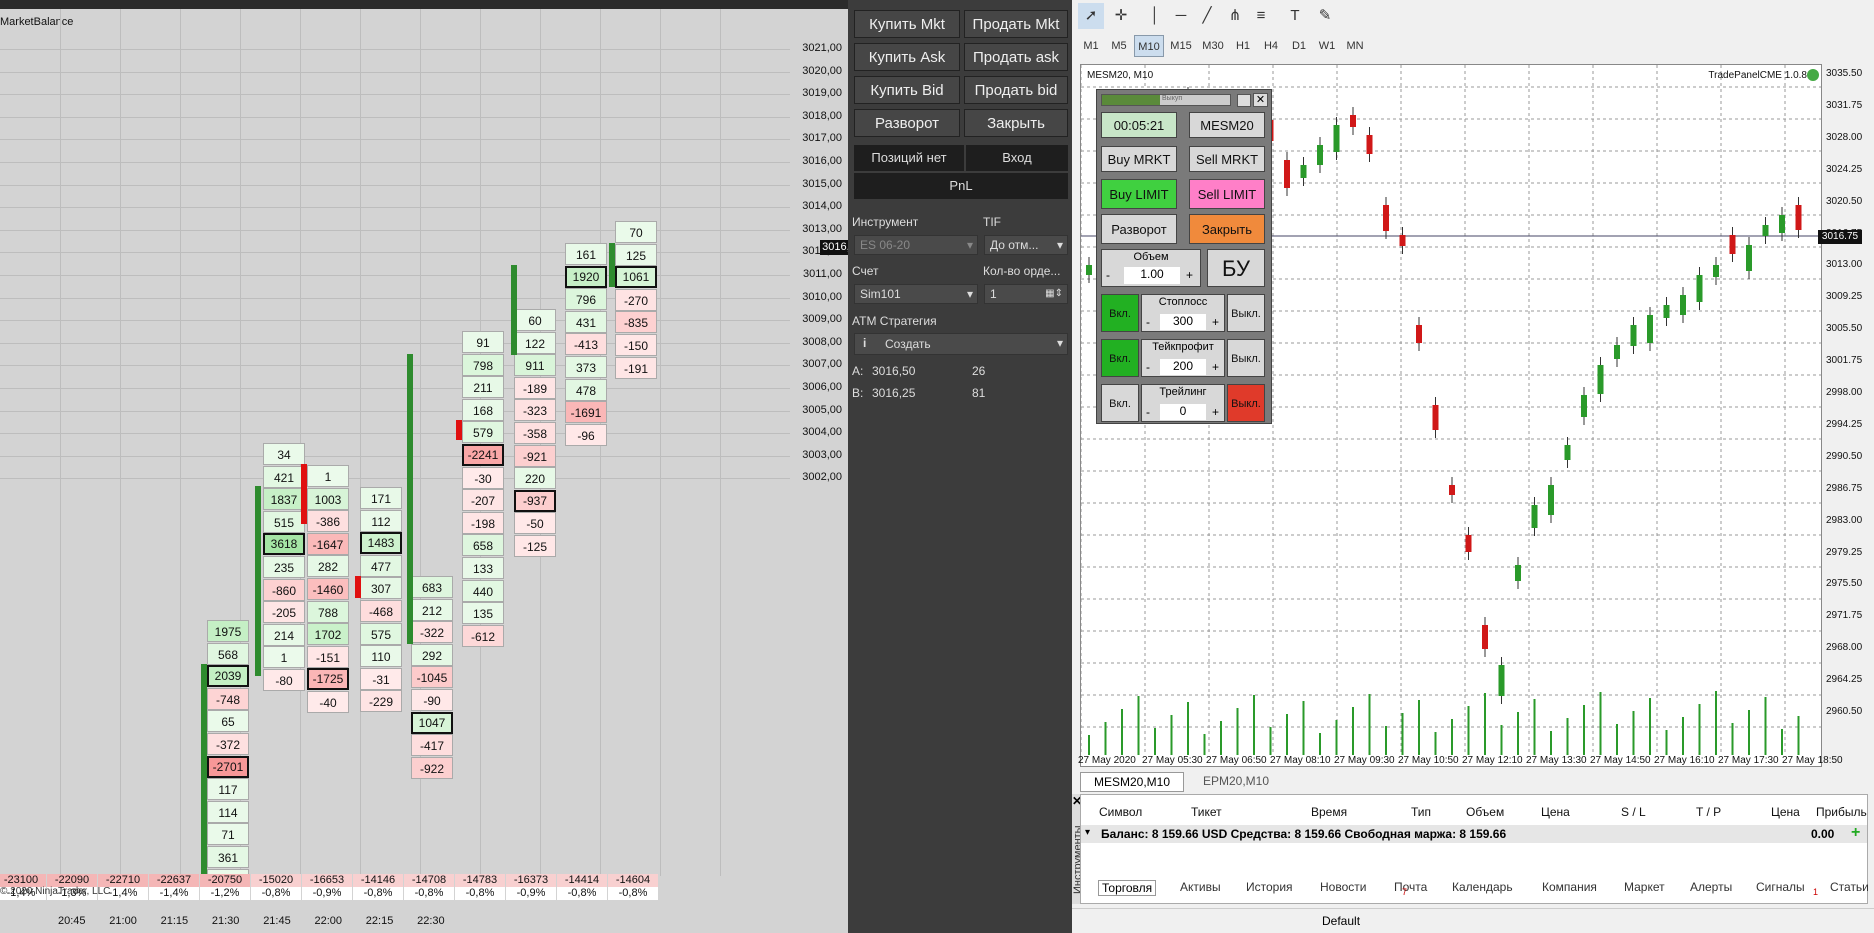 This screenshot has width=1874, height=933. I want to click on trailing-on-button: Вкл., so click(1120, 403).